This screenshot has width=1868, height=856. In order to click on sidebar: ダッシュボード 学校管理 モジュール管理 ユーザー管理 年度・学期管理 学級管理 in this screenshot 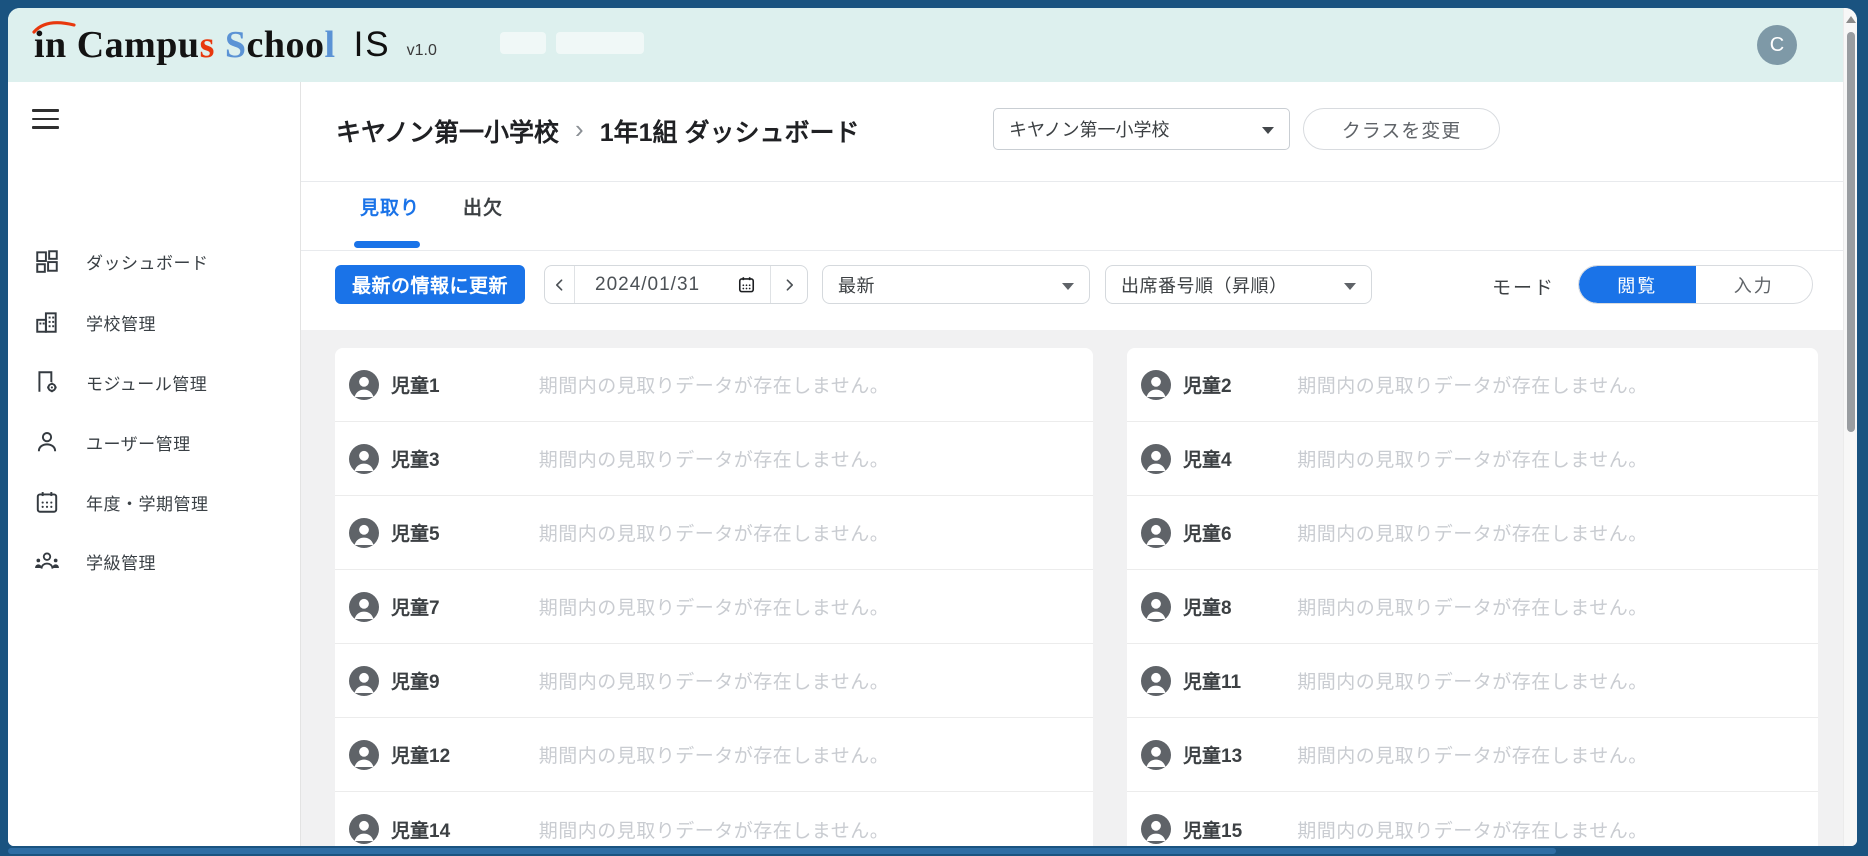, I will do `click(154, 464)`.